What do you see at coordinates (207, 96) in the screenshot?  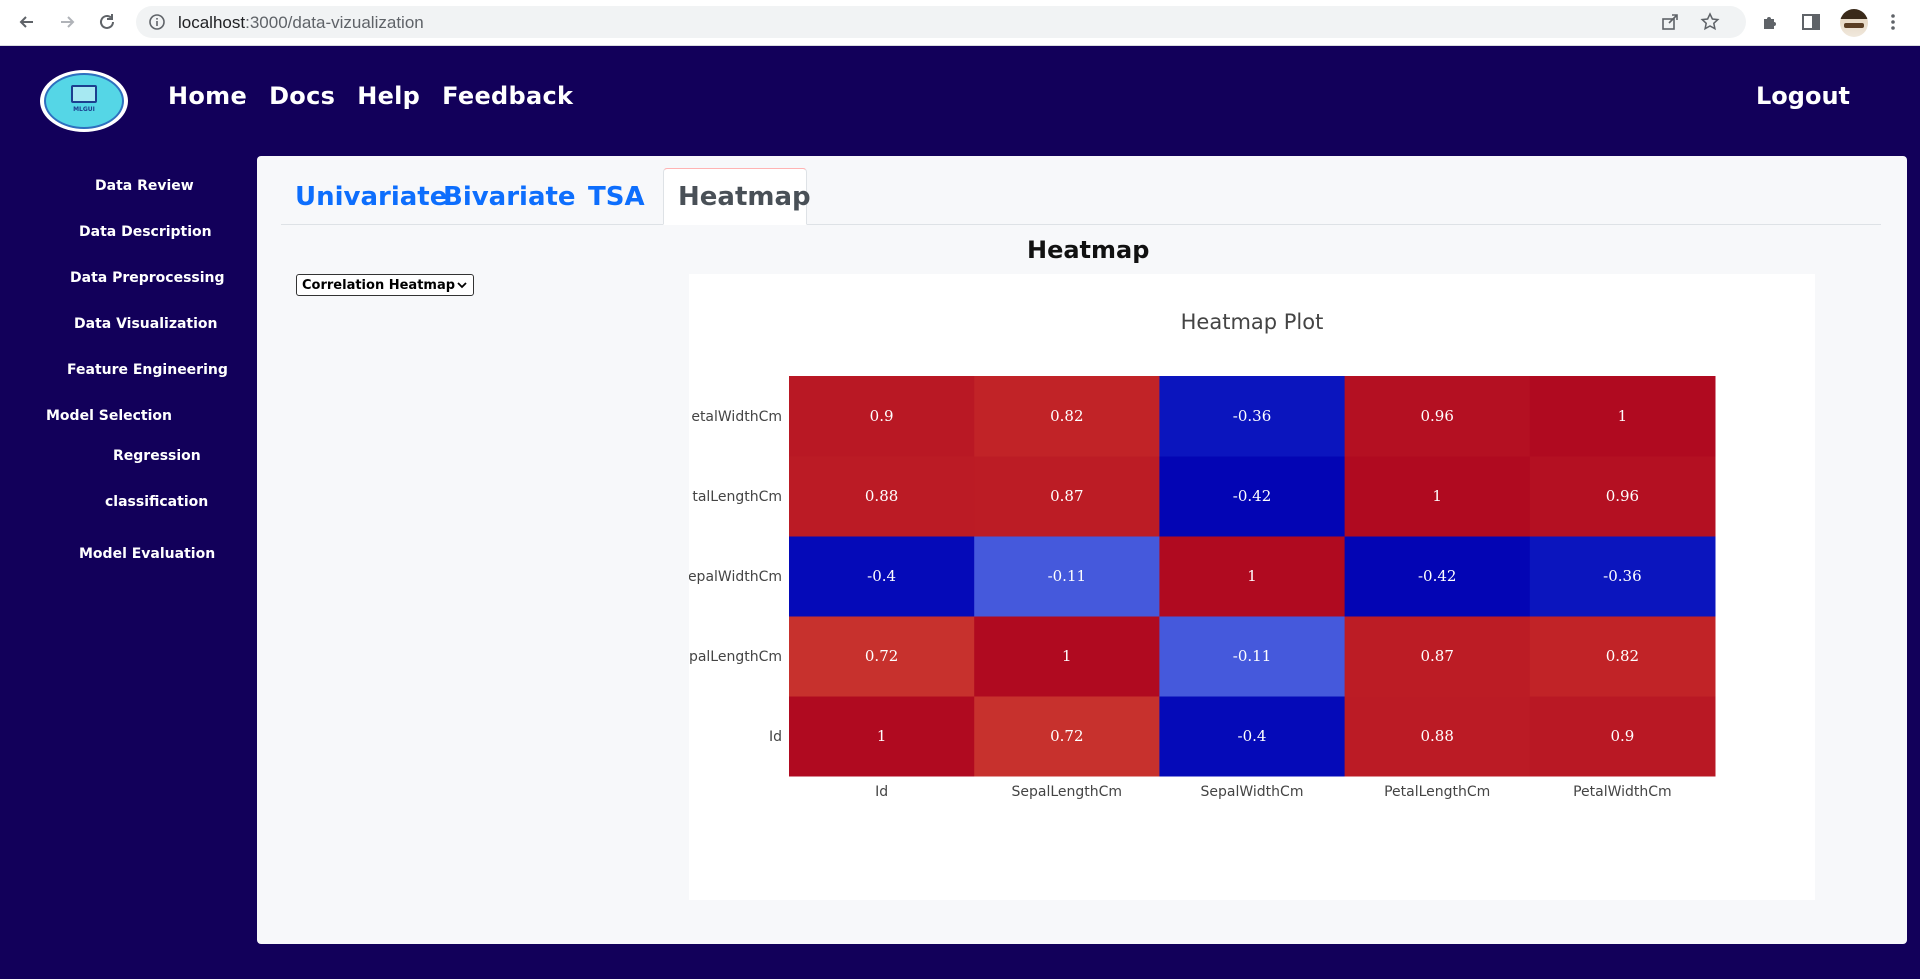 I see `nav-home-link: Home` at bounding box center [207, 96].